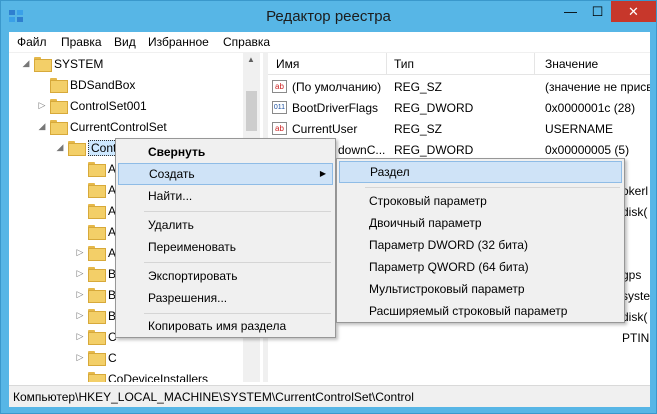  I want to click on scrollbar-thumb, so click(251, 111).